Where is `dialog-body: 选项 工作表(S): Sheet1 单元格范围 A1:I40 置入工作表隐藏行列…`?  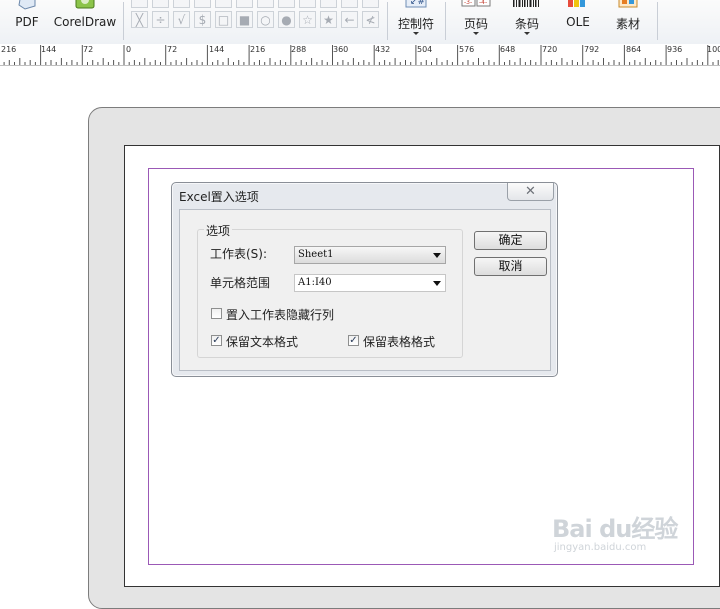 dialog-body: 选项 工作表(S): Sheet1 单元格范围 A1:I40 置入工作表隐藏行列… is located at coordinates (365, 290).